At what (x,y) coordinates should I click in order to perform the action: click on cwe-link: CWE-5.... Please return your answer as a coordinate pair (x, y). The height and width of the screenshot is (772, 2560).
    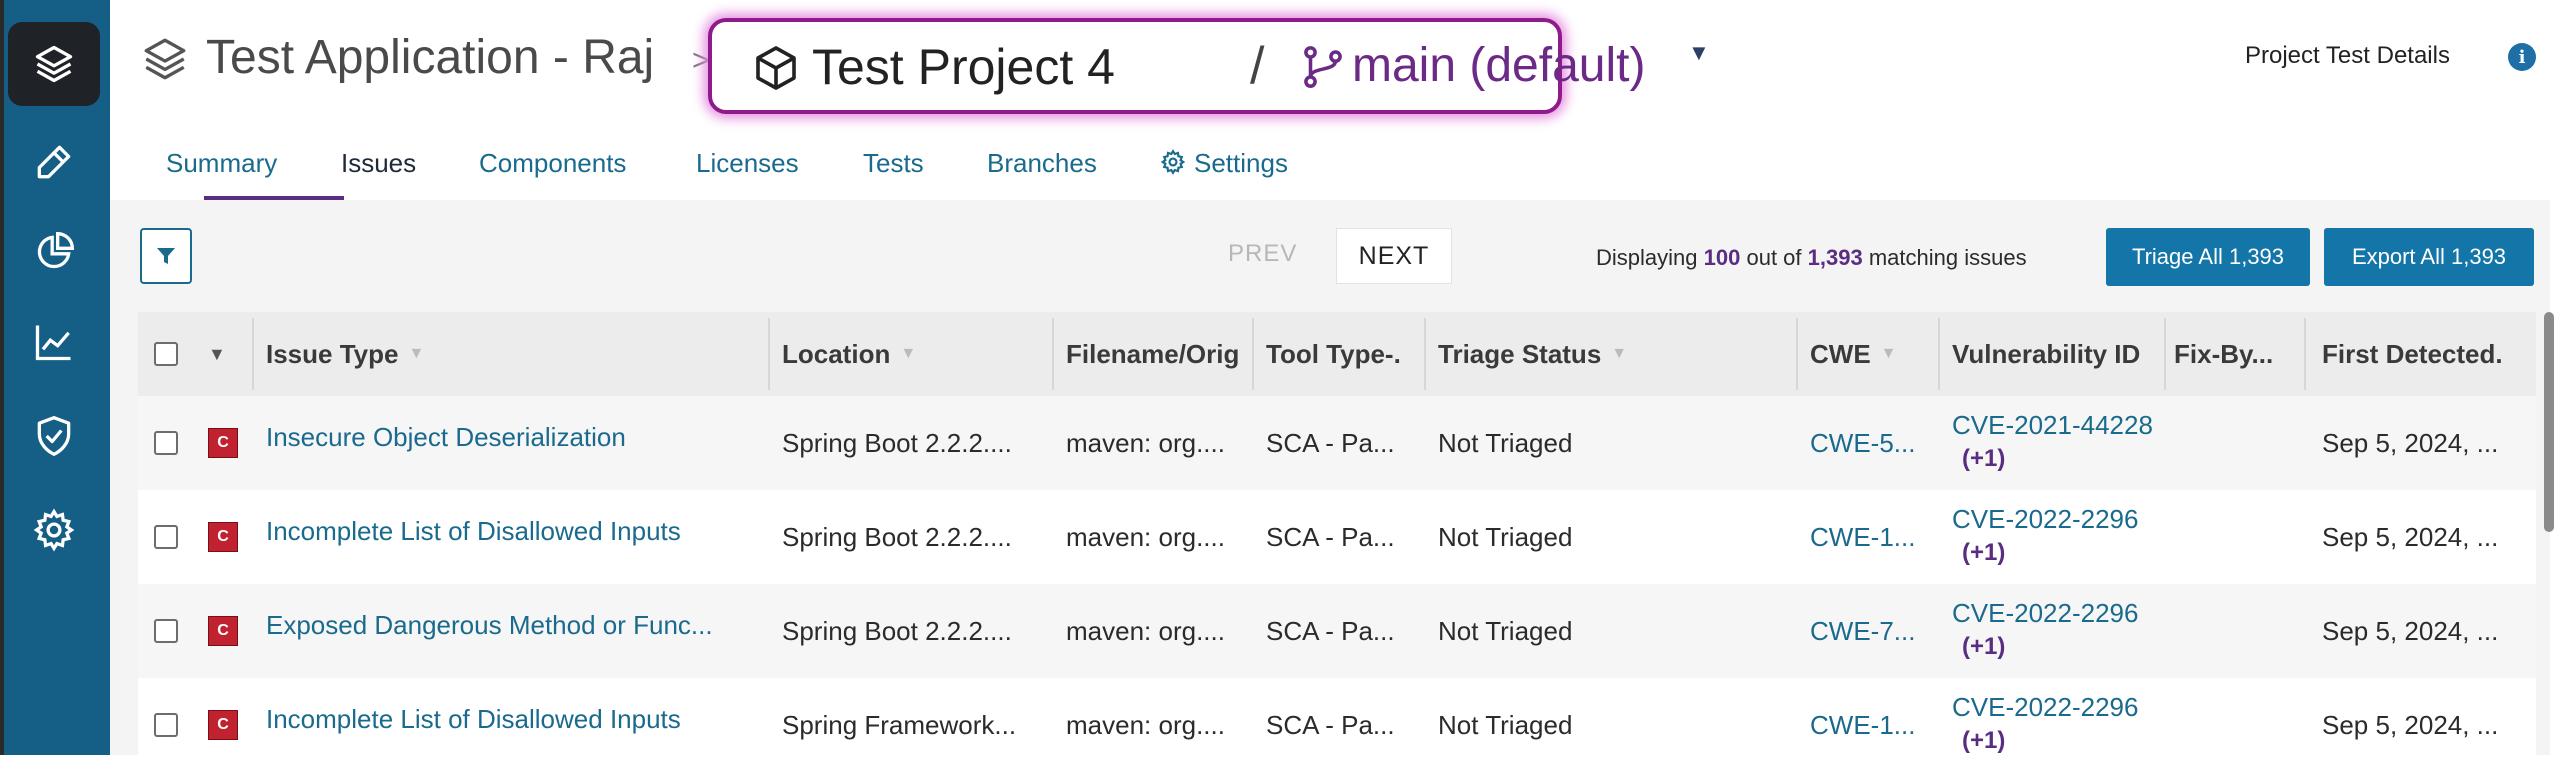
    Looking at the image, I should click on (1870, 443).